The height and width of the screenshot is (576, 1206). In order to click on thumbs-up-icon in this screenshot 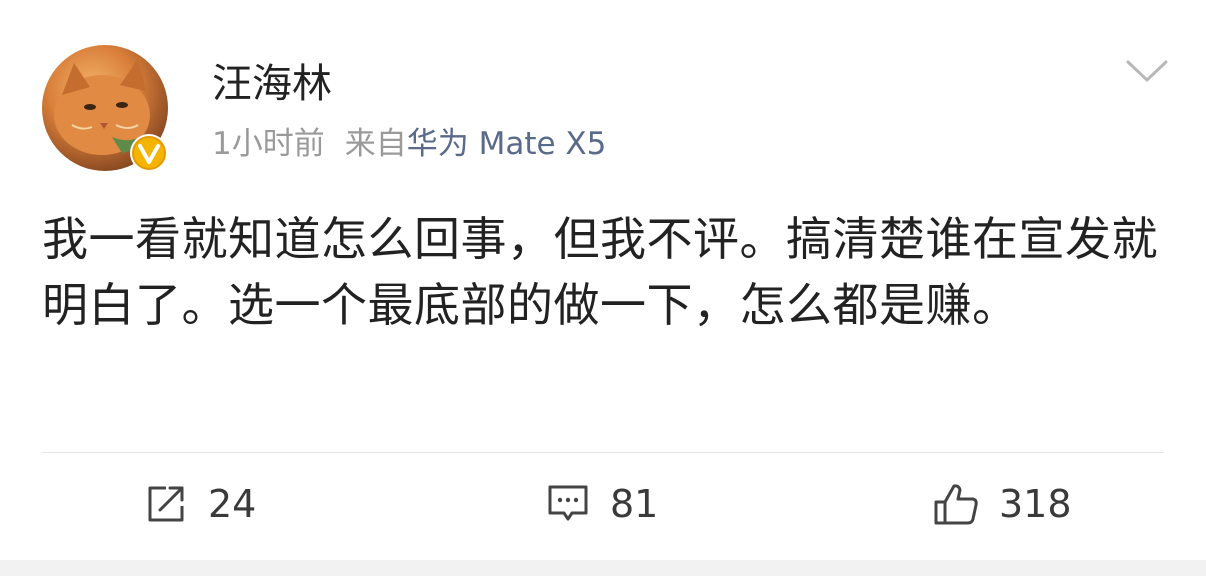, I will do `click(956, 504)`.